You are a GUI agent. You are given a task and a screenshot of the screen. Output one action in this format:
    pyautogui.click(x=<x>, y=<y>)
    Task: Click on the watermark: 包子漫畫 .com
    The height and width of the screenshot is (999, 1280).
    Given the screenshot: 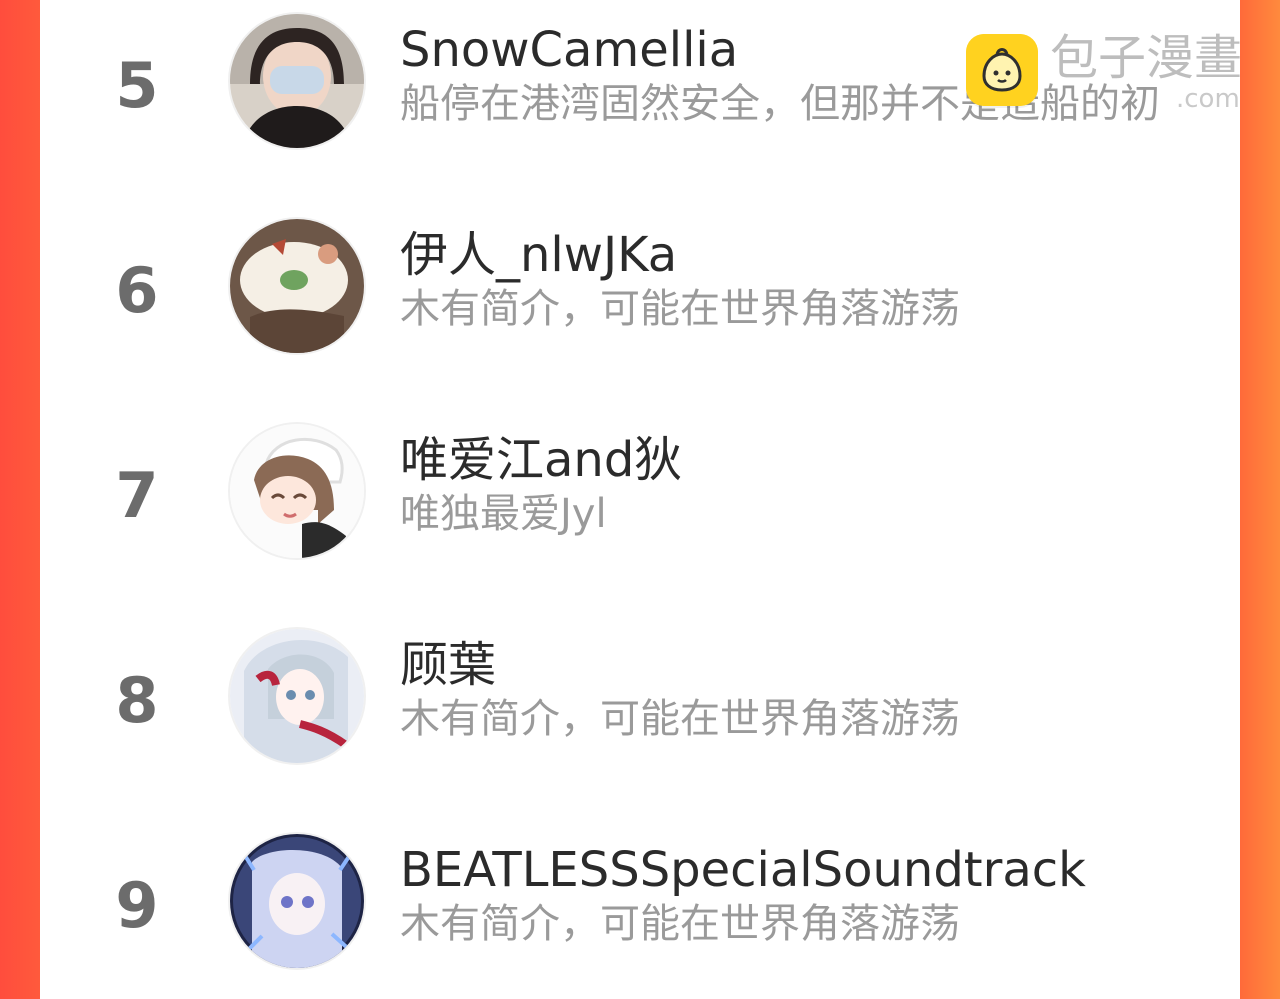 What is the action you would take?
    pyautogui.click(x=1106, y=73)
    